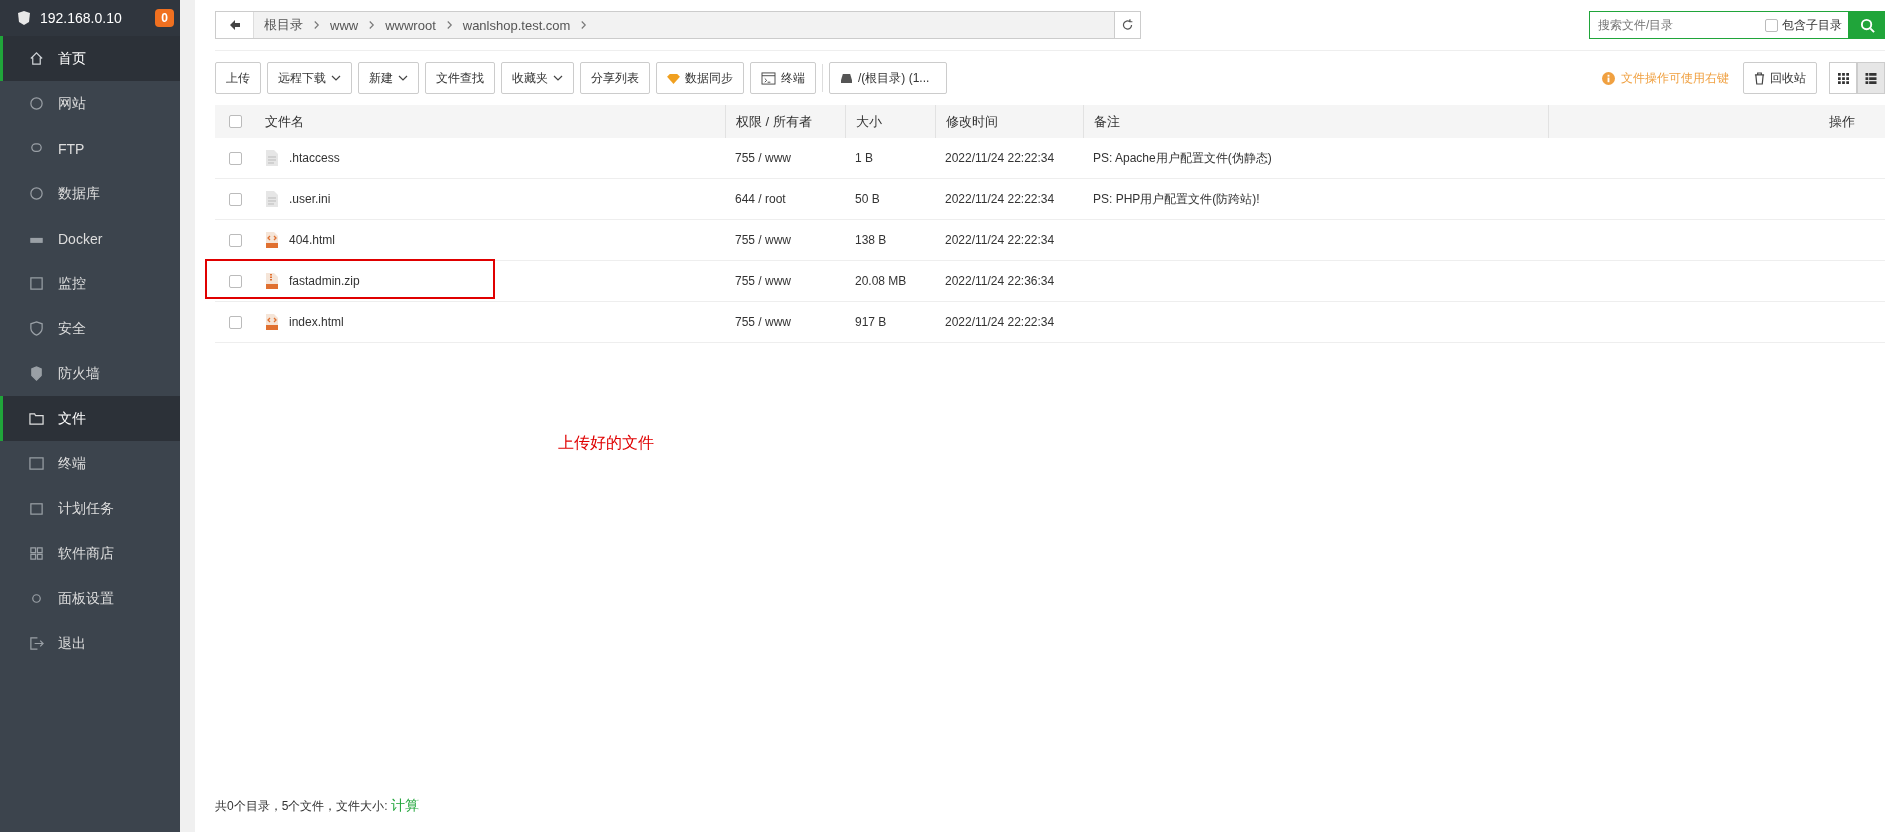 This screenshot has width=1900, height=832. Describe the element at coordinates (1107, 121) in the screenshot. I see `column-header: 备注` at that location.